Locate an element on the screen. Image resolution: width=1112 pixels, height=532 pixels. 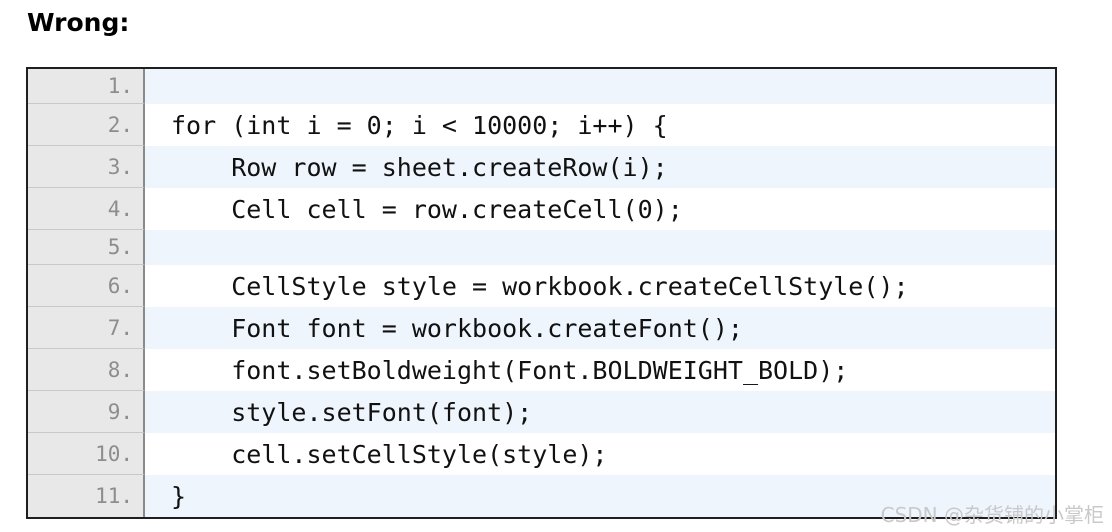
line-number: 11. is located at coordinates (86, 496).